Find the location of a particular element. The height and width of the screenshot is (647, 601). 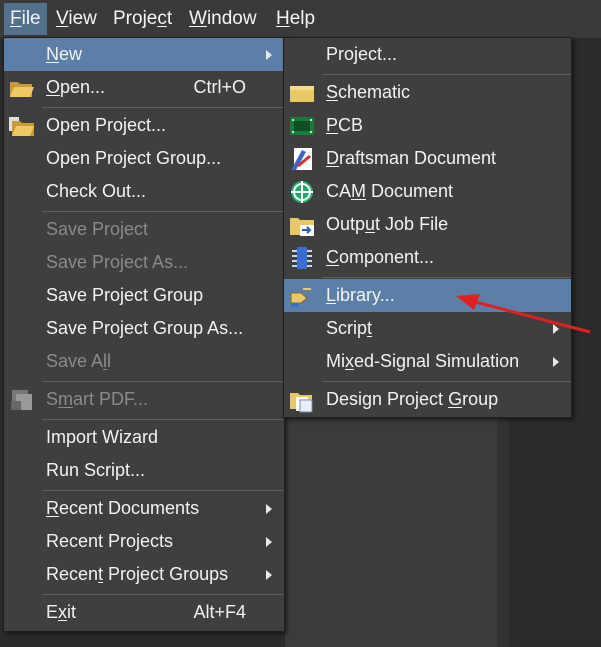

component-icon is located at coordinates (302, 258).